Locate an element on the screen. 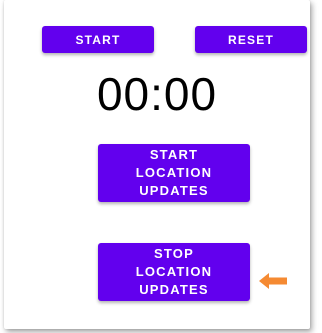 The image size is (322, 333). stop-location-updates-button: STOP LOCATION UPDATES is located at coordinates (174, 272).